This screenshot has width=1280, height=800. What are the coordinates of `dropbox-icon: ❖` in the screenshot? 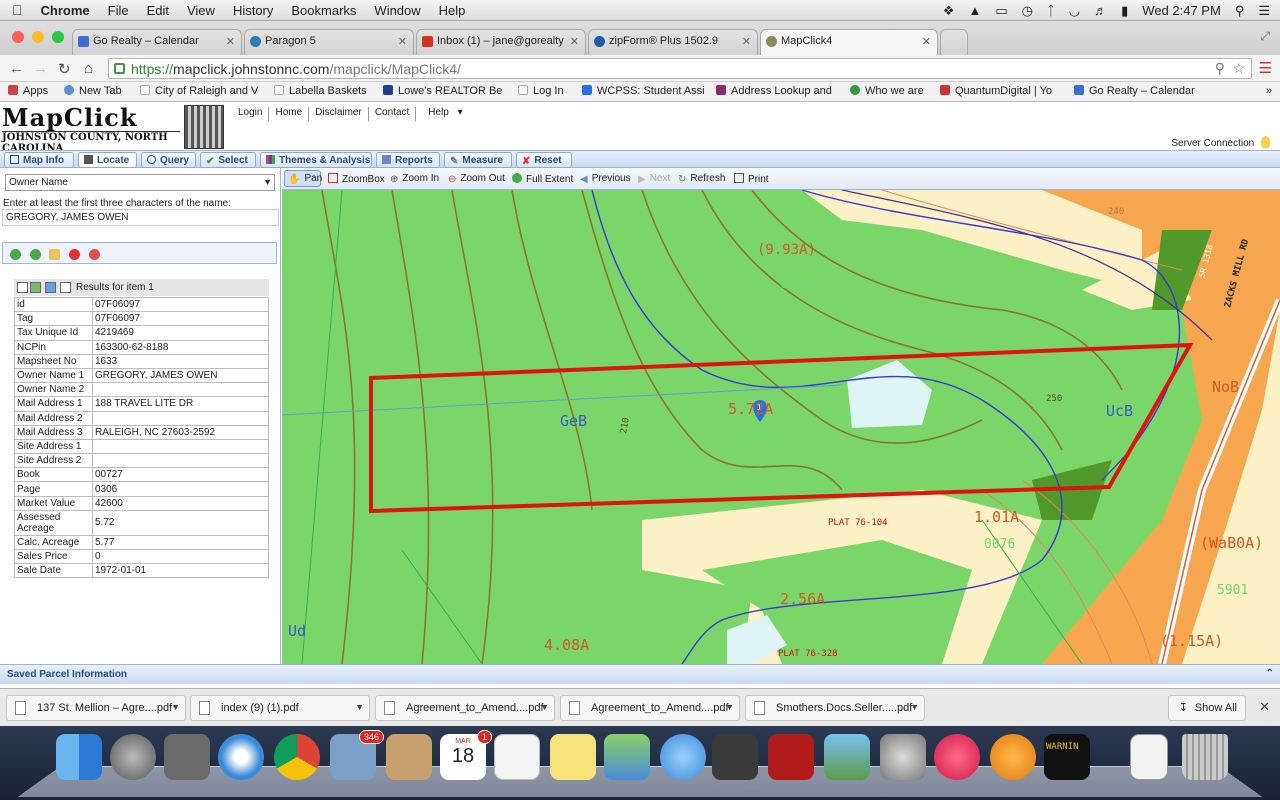 It's located at (949, 11).